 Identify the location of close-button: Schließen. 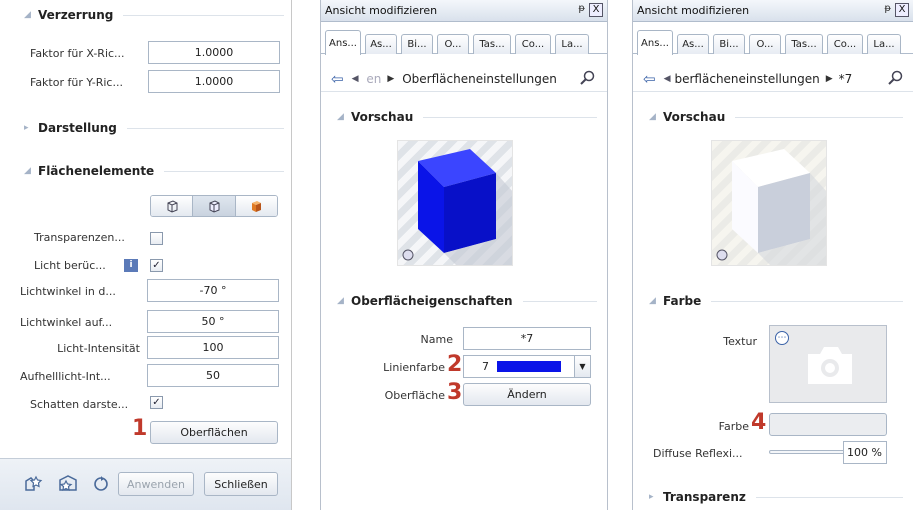
(241, 484).